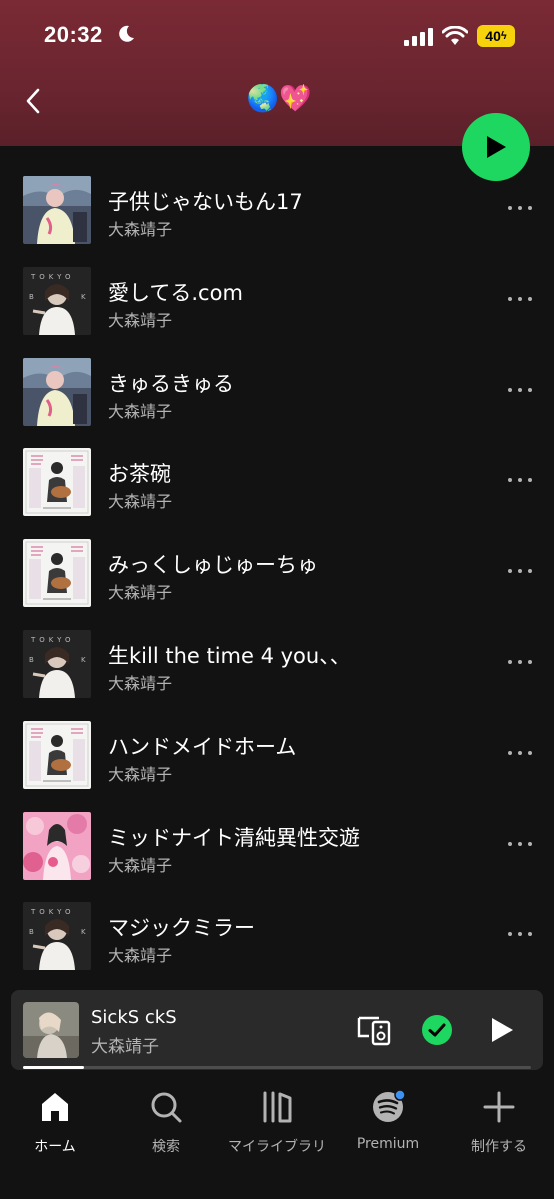 The image size is (554, 1199). Describe the element at coordinates (279, 99) in the screenshot. I see `playlist-title: 🌏💖` at that location.